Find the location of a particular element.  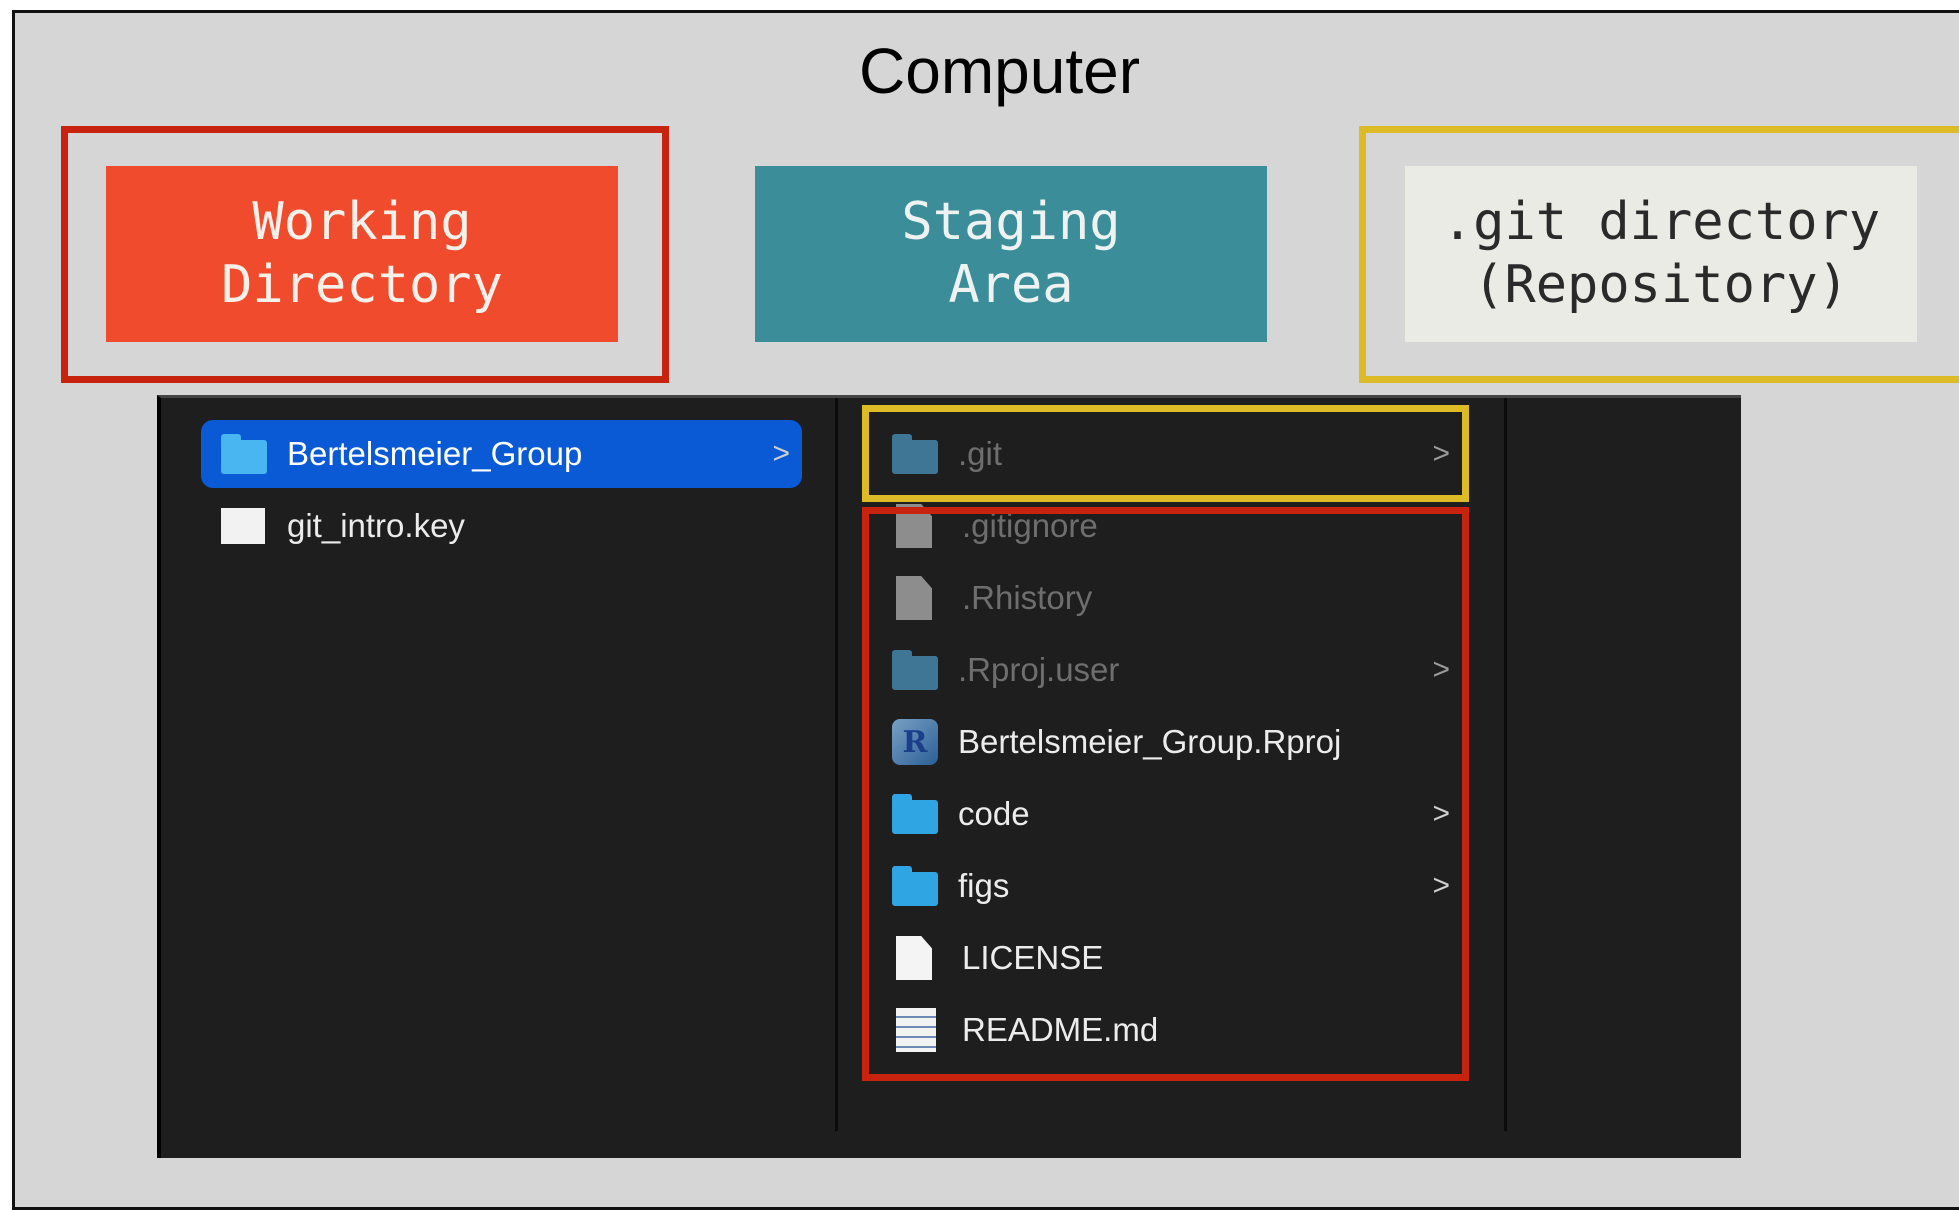

diagram-title: Computer is located at coordinates (999, 71).